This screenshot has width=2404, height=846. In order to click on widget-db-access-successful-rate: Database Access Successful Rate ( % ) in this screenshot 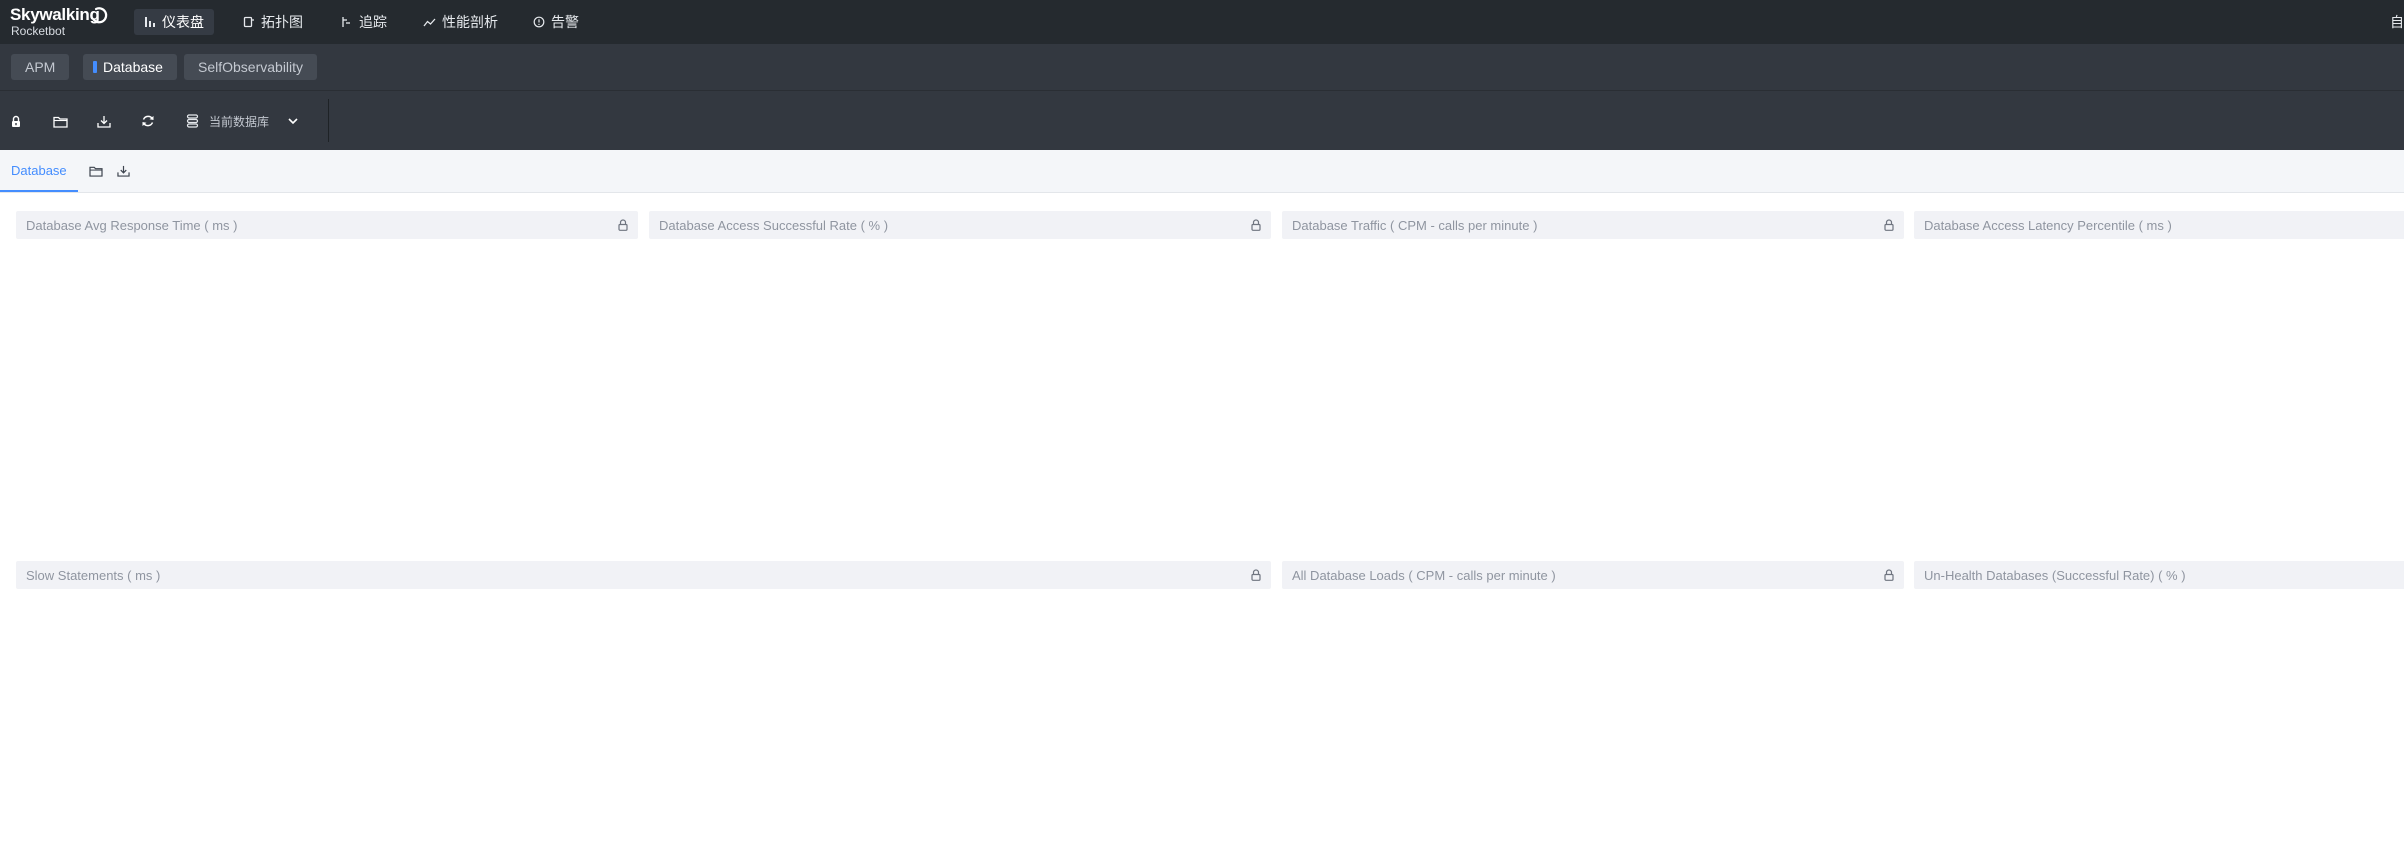, I will do `click(960, 225)`.